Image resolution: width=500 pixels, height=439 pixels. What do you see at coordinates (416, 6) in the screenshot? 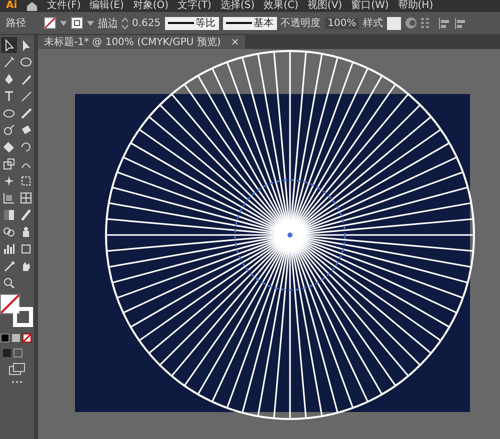
I see `menu-item: 帮助(H)` at bounding box center [416, 6].